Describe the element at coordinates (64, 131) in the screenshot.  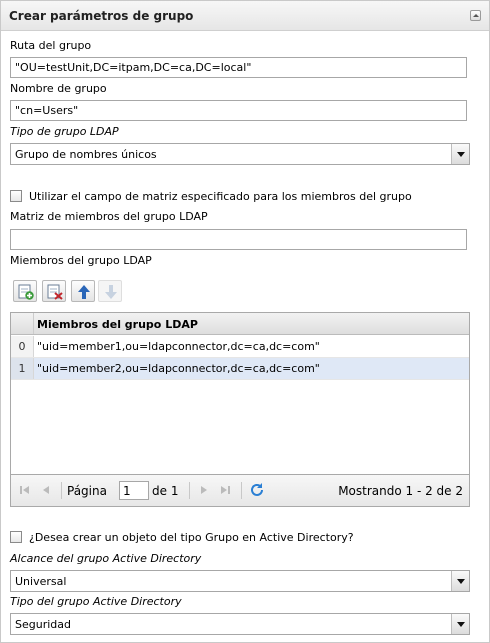
I see `ldap-group-type-label: Tipo de grupo LDAP` at that location.